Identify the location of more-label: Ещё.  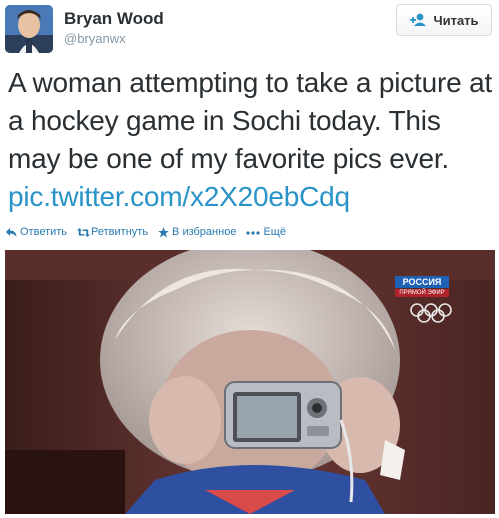
(274, 232).